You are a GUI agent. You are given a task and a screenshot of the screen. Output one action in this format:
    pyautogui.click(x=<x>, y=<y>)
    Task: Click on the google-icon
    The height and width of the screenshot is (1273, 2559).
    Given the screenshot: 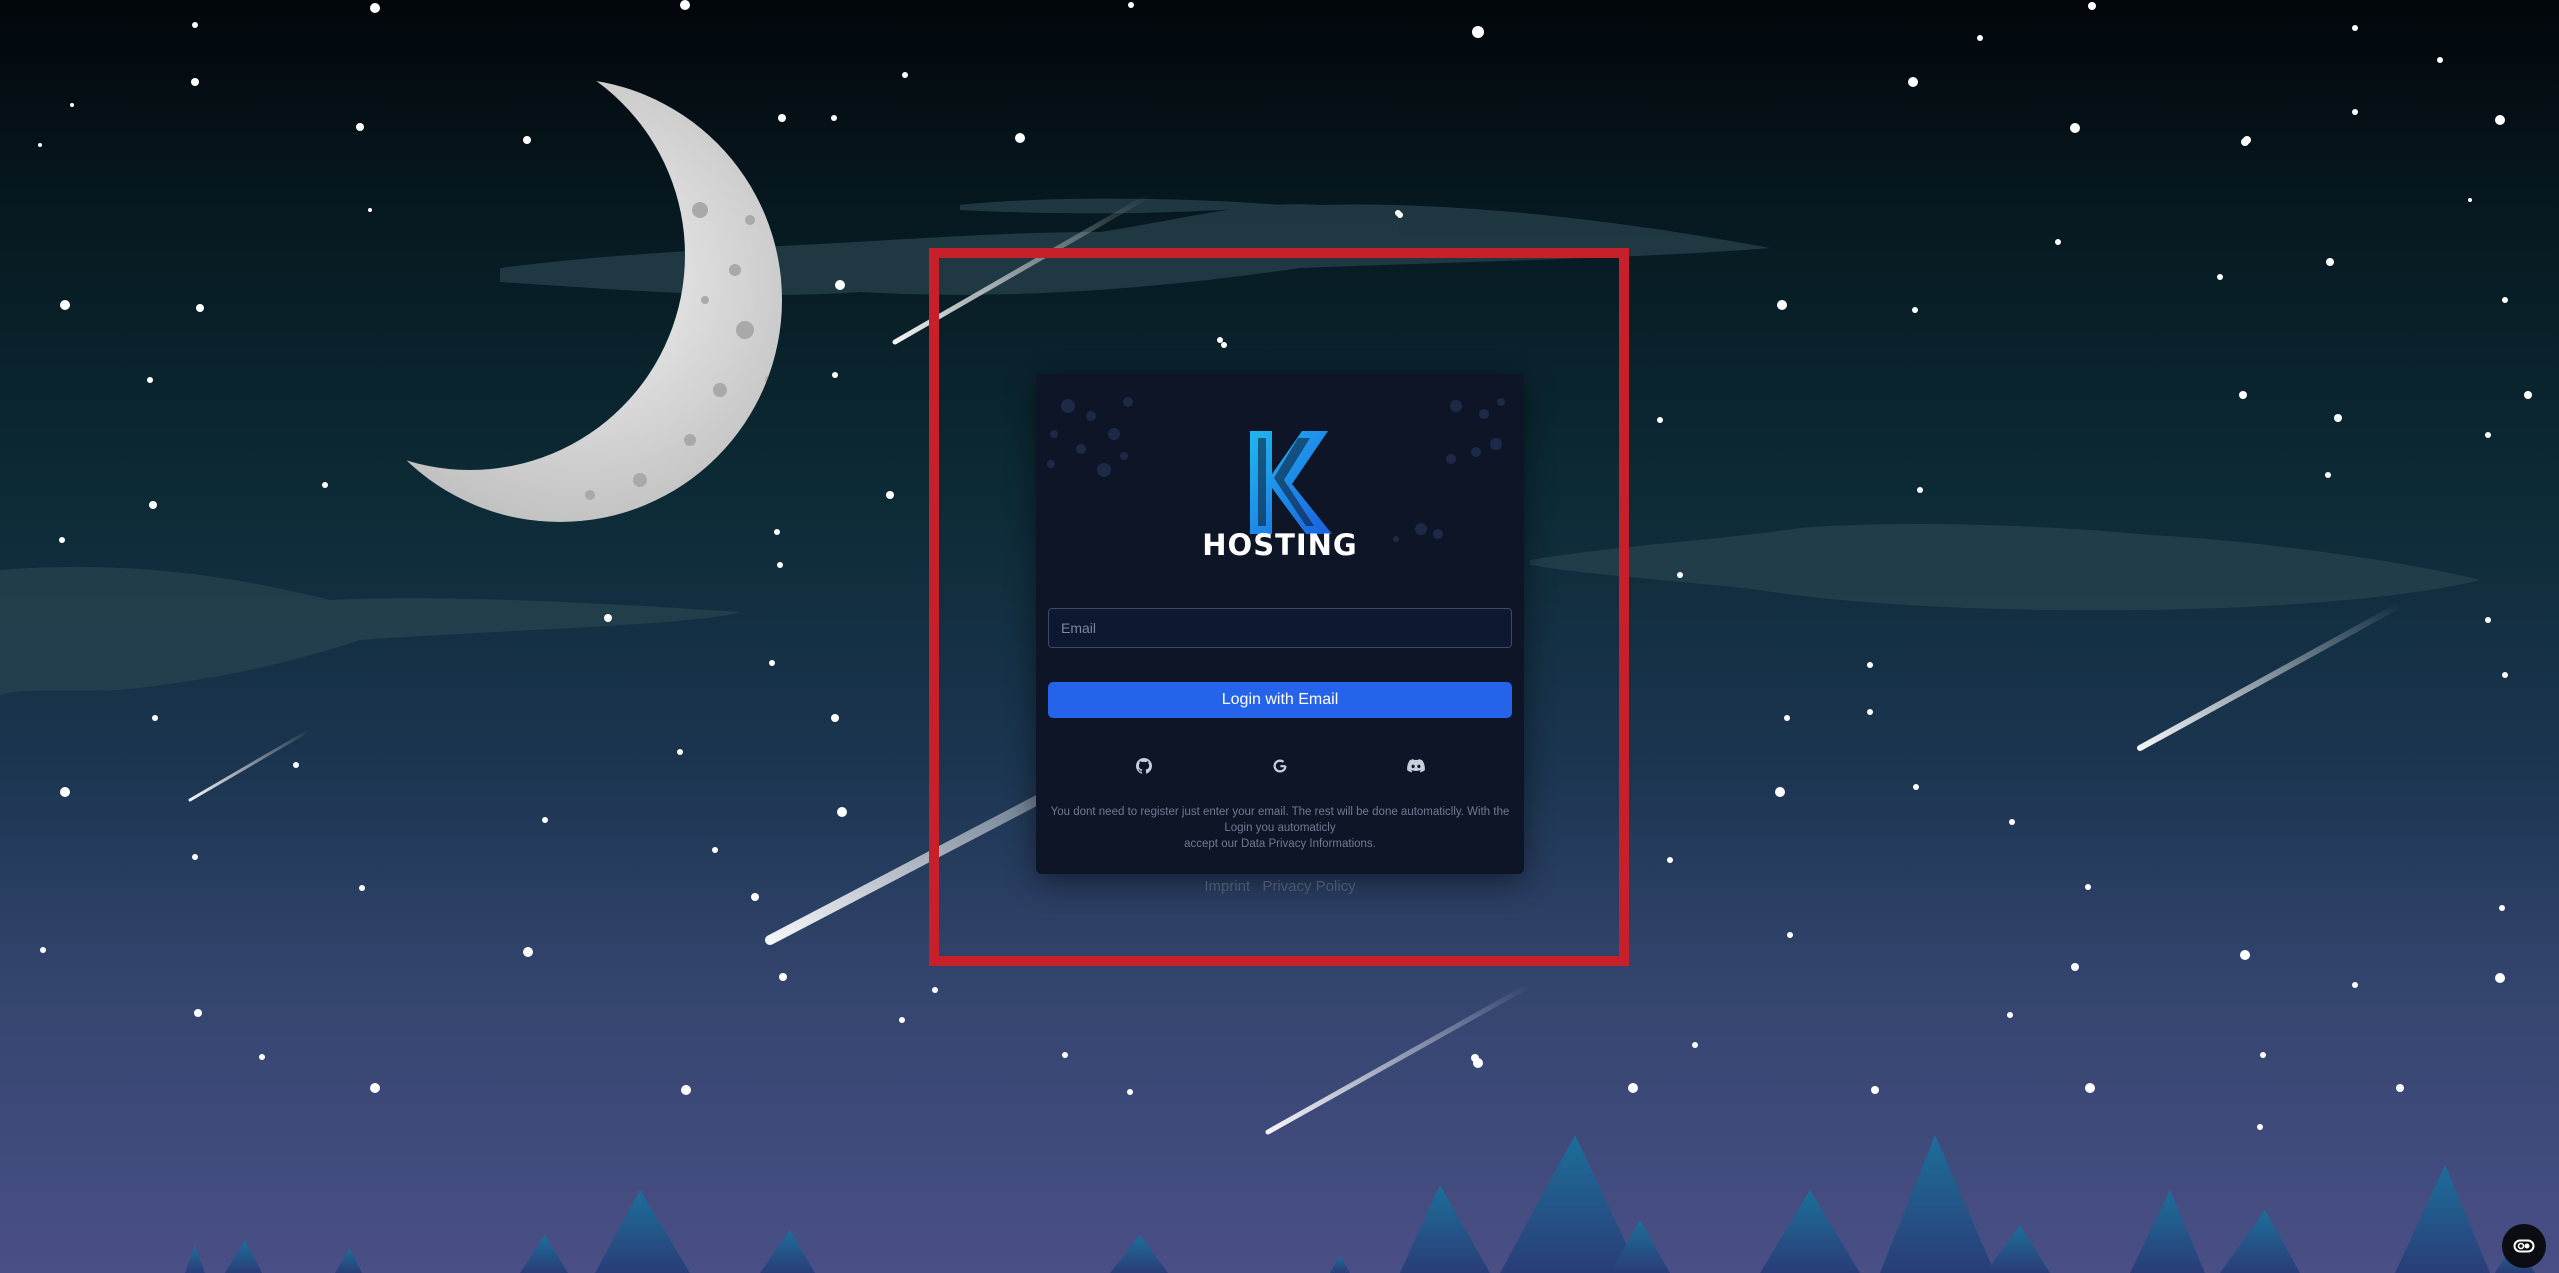 What is the action you would take?
    pyautogui.click(x=1280, y=766)
    